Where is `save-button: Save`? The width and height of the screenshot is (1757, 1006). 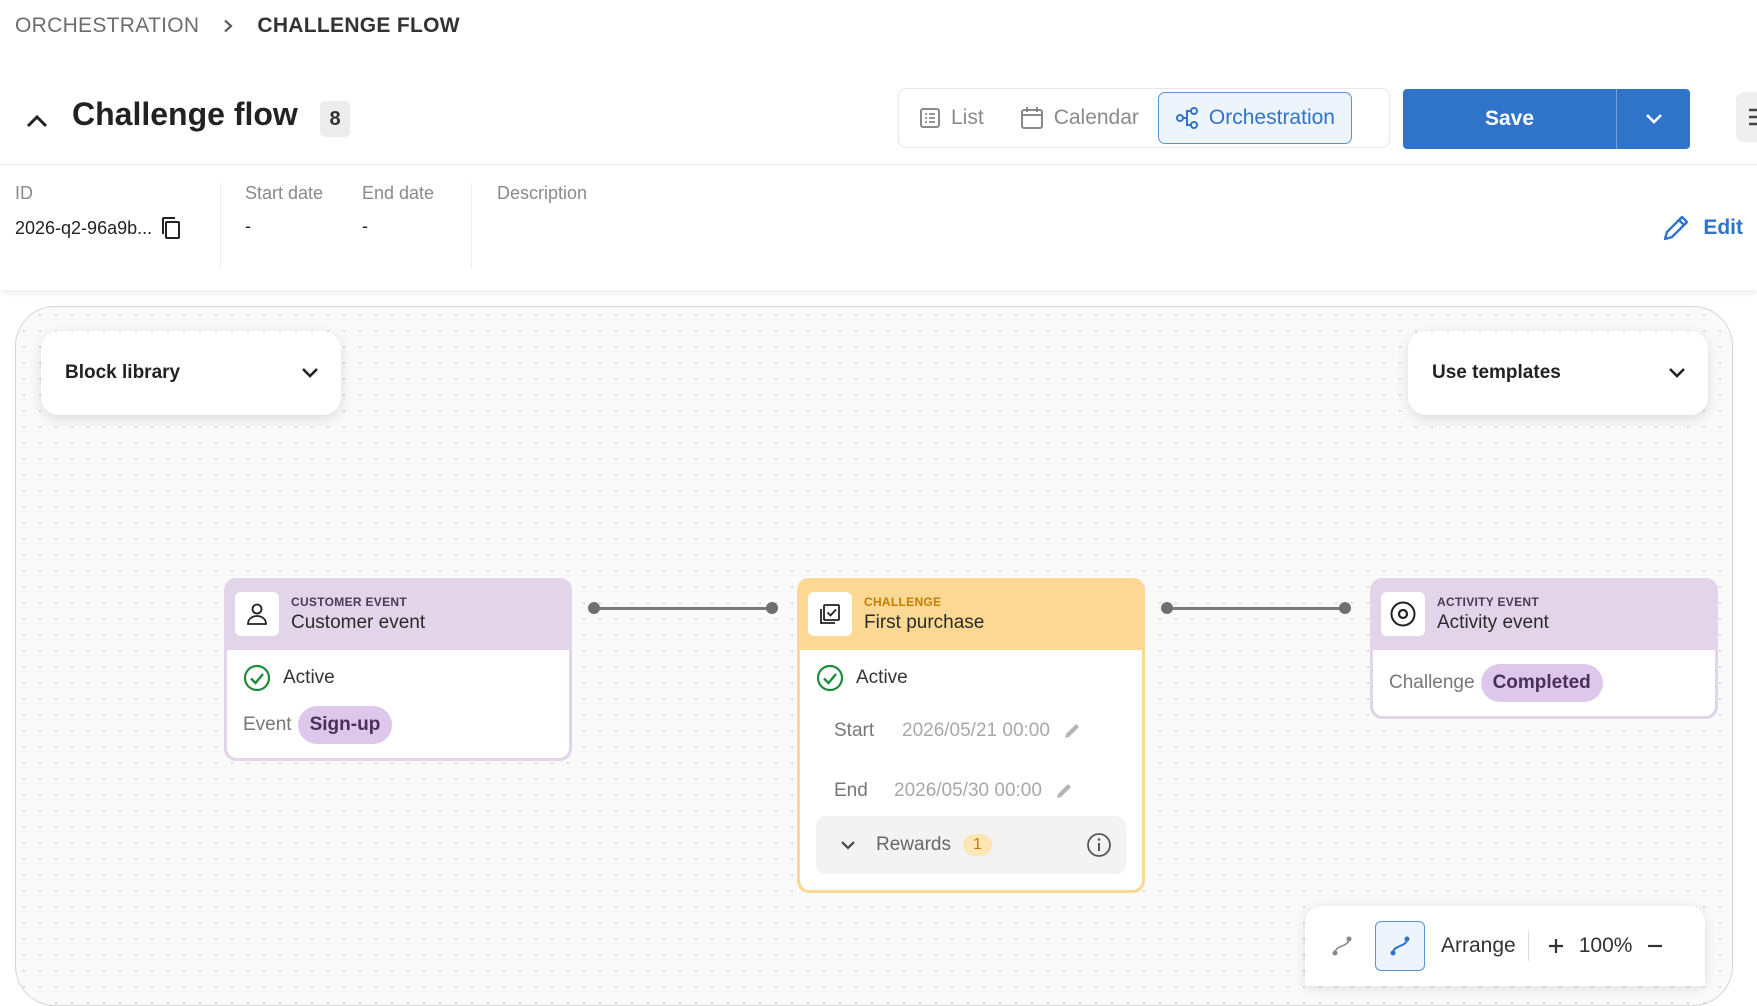
save-button: Save is located at coordinates (1510, 119).